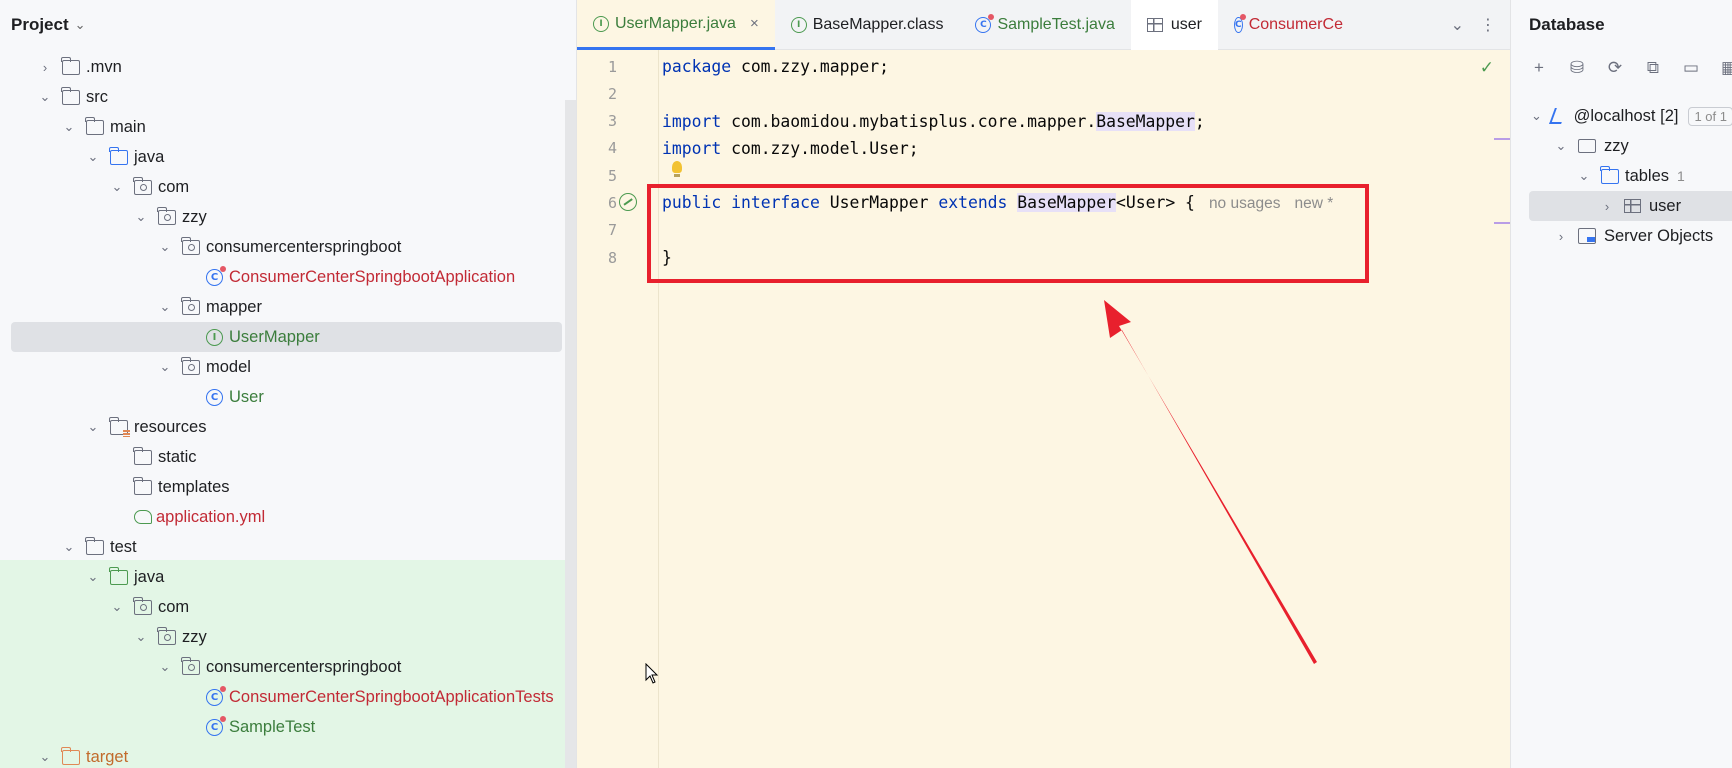 The height and width of the screenshot is (768, 1732). I want to click on schema-icon, so click(1587, 146).